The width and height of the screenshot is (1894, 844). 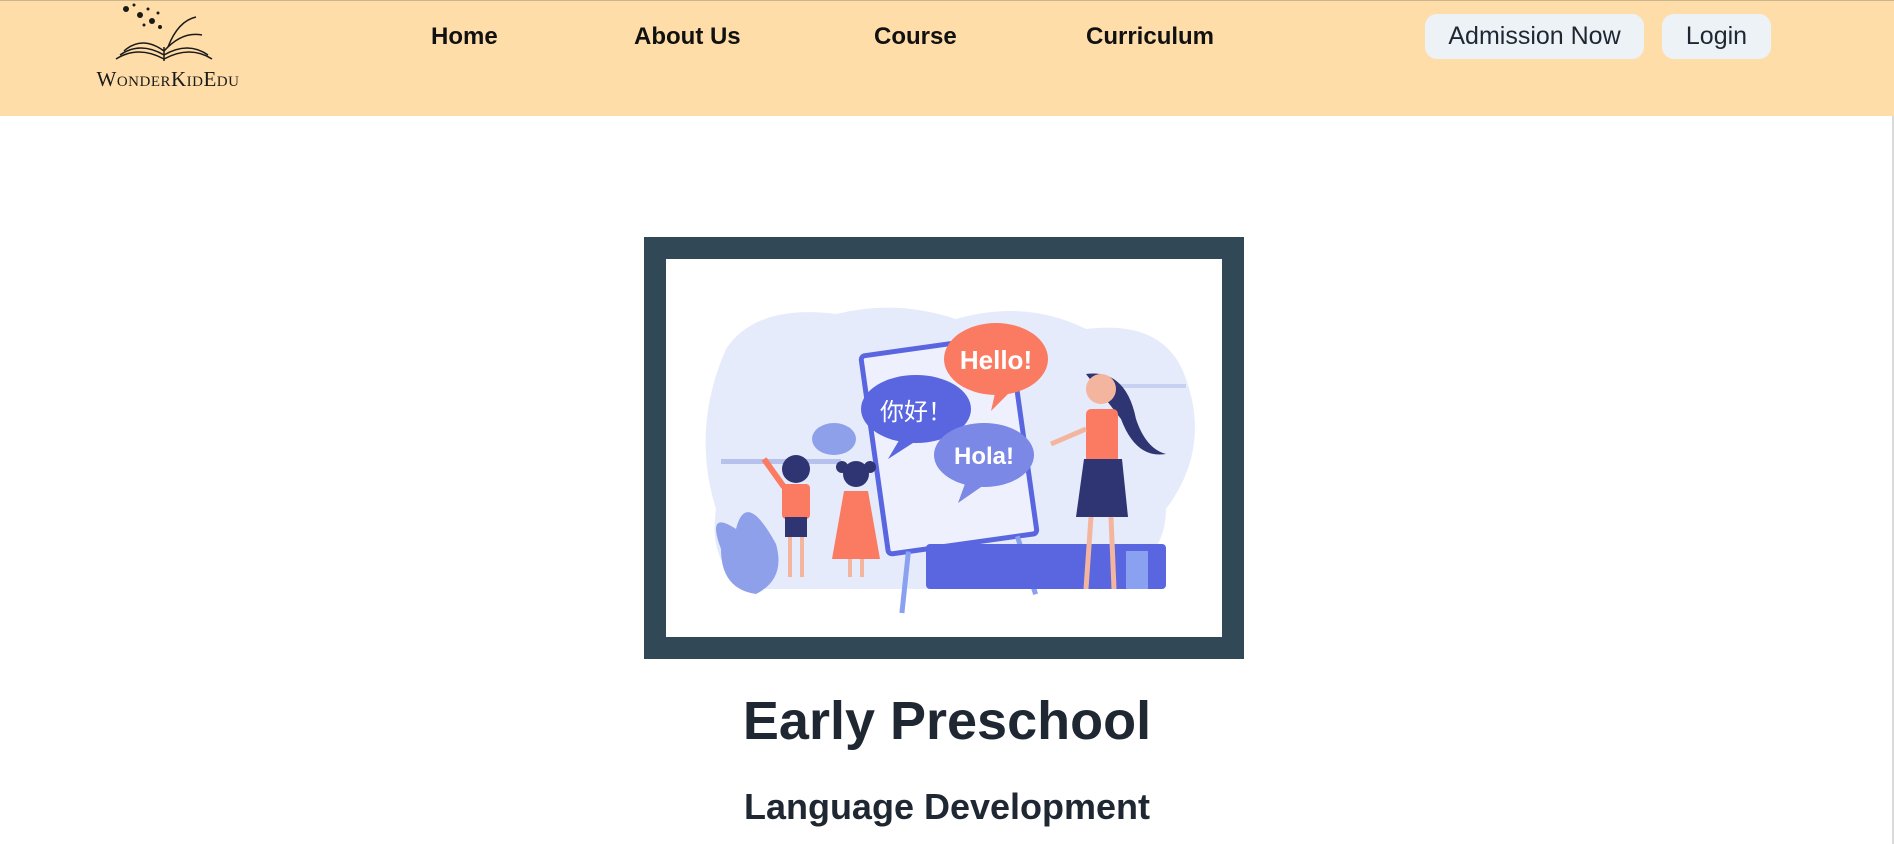 What do you see at coordinates (1534, 36) in the screenshot?
I see `admission-now-button: Admission Now` at bounding box center [1534, 36].